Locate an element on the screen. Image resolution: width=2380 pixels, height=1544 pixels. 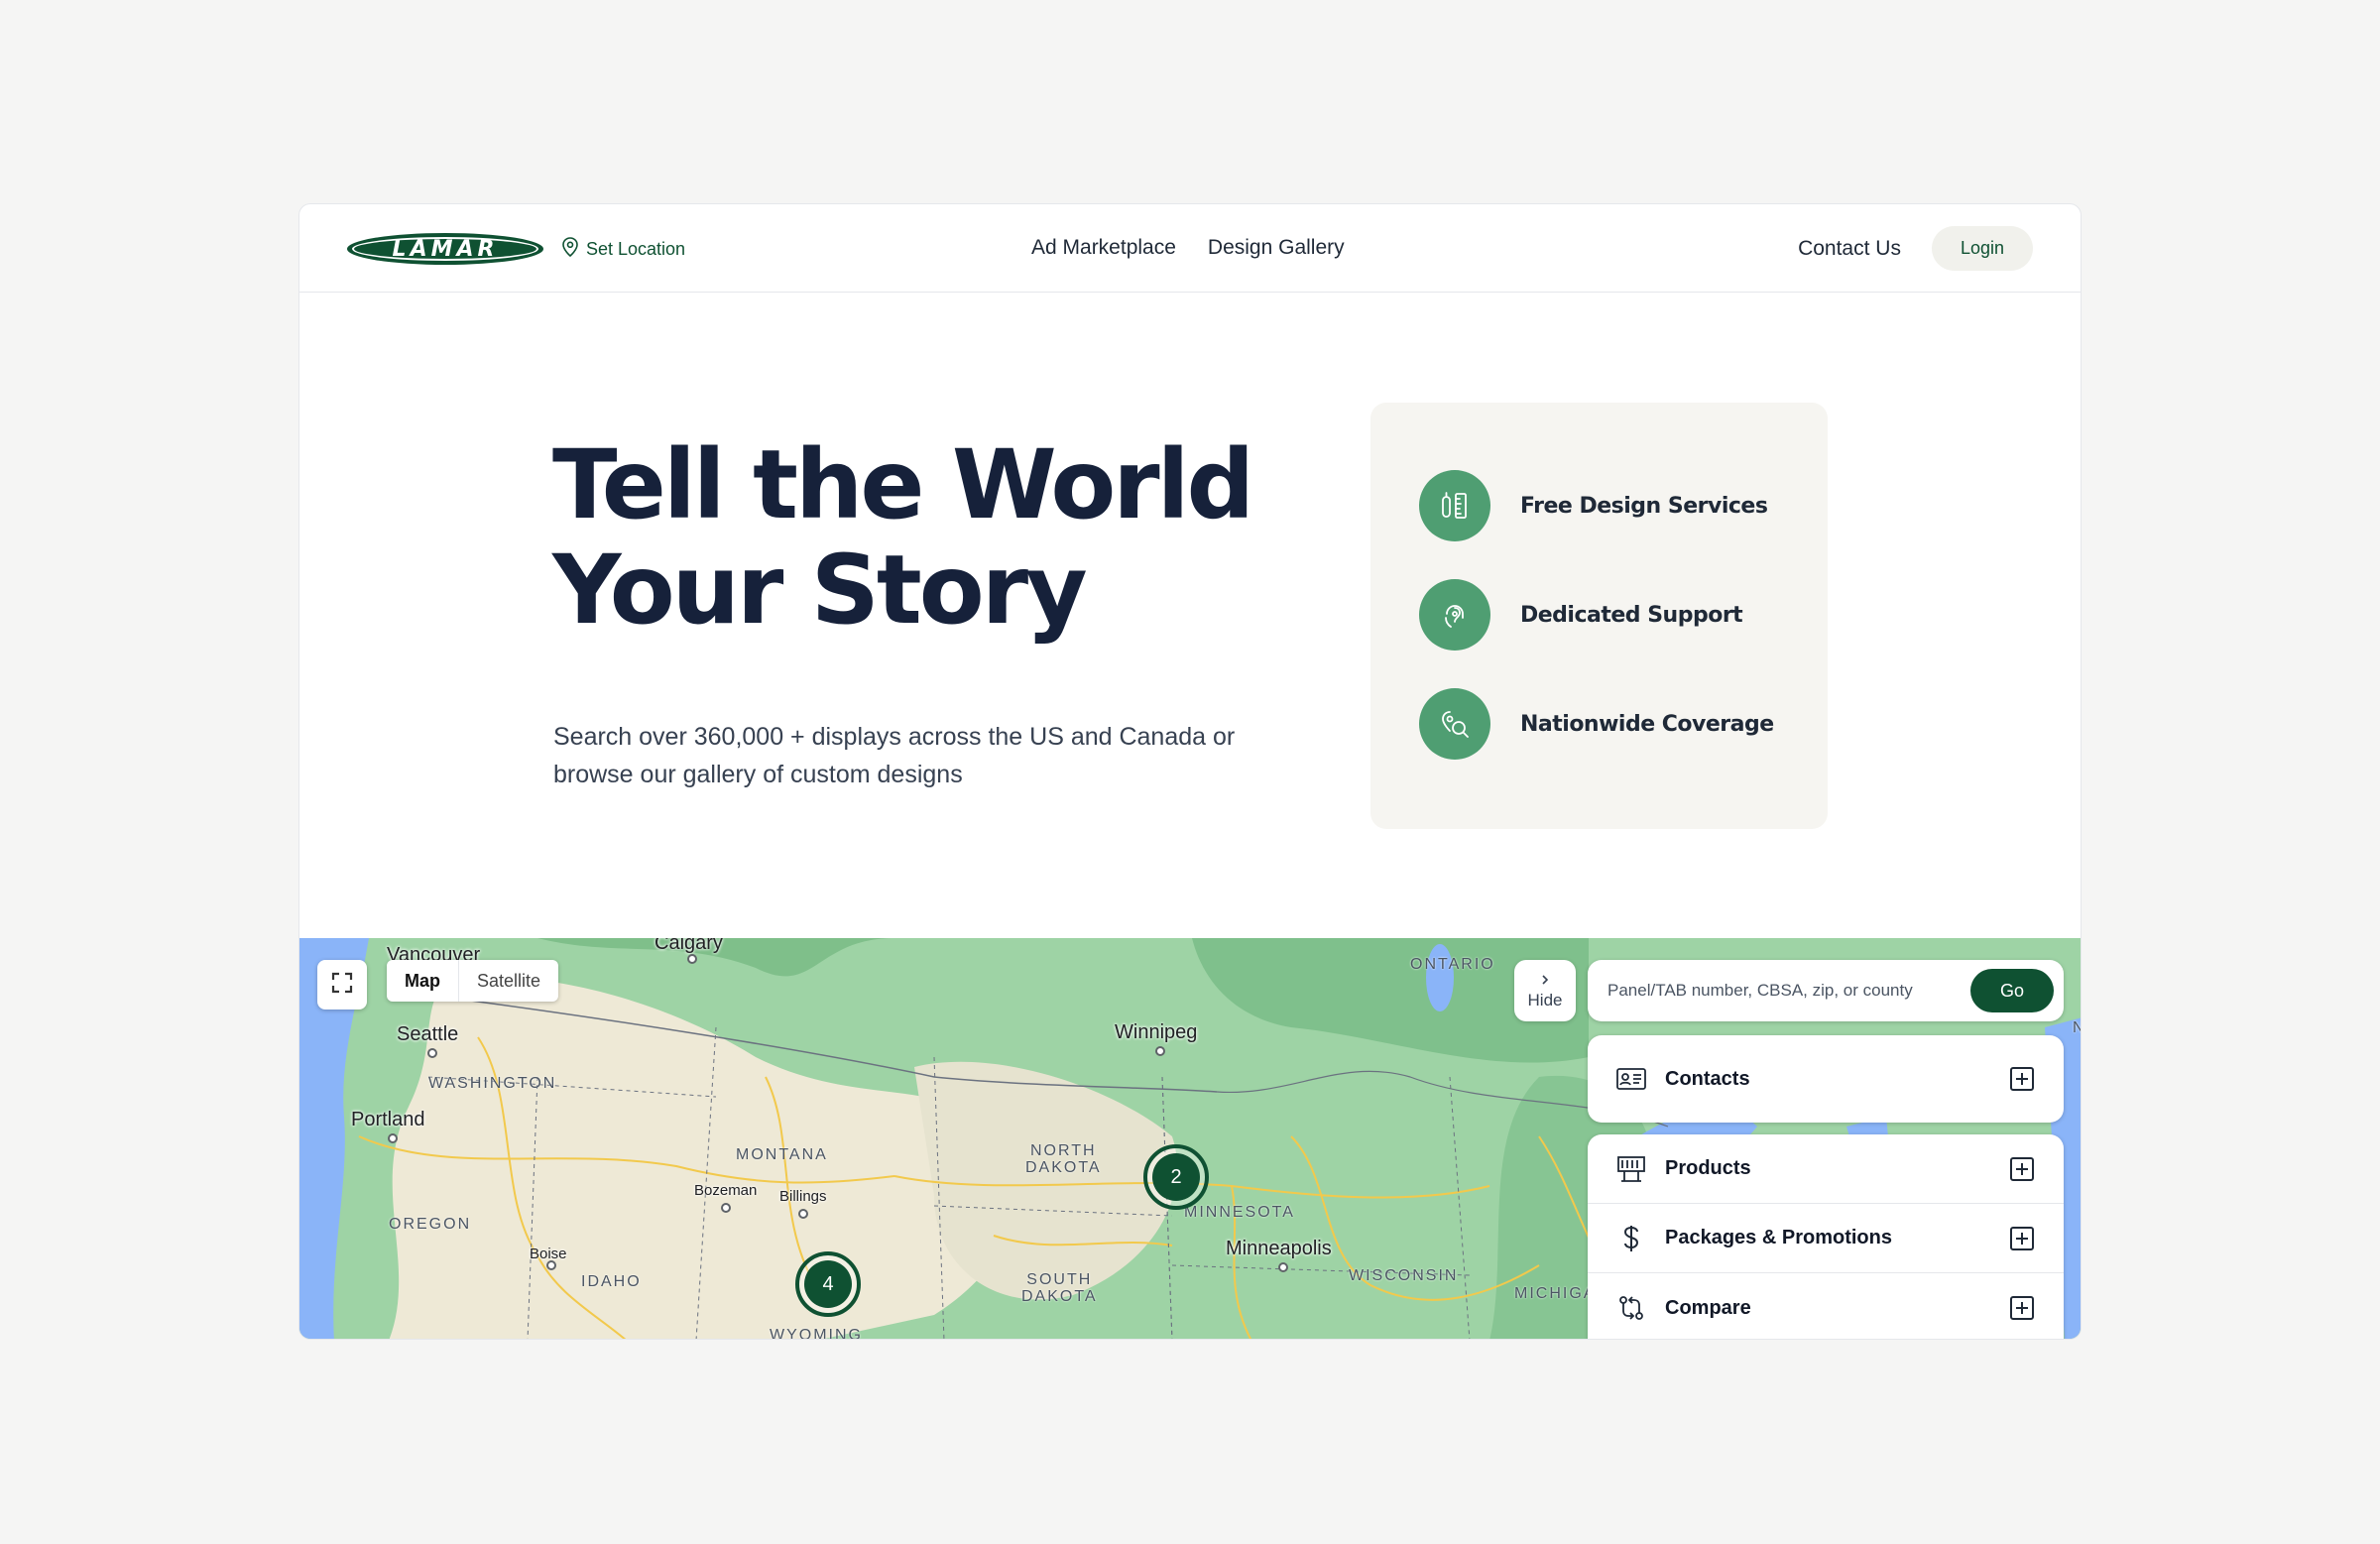
nav-actions: Contact Us Login is located at coordinates (1915, 248).